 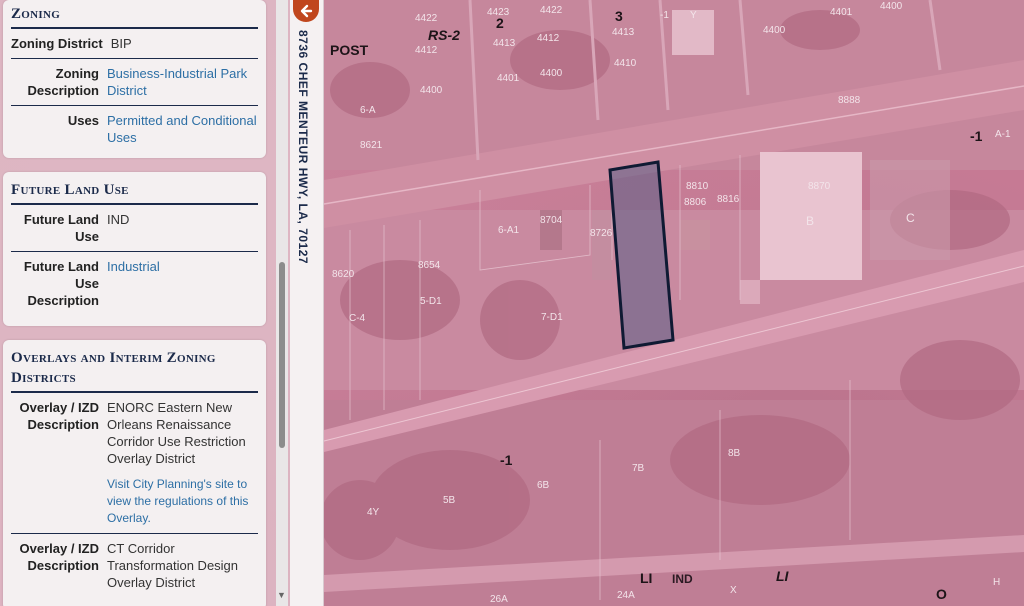 What do you see at coordinates (625, 63) in the screenshot?
I see `map-label: 4410` at bounding box center [625, 63].